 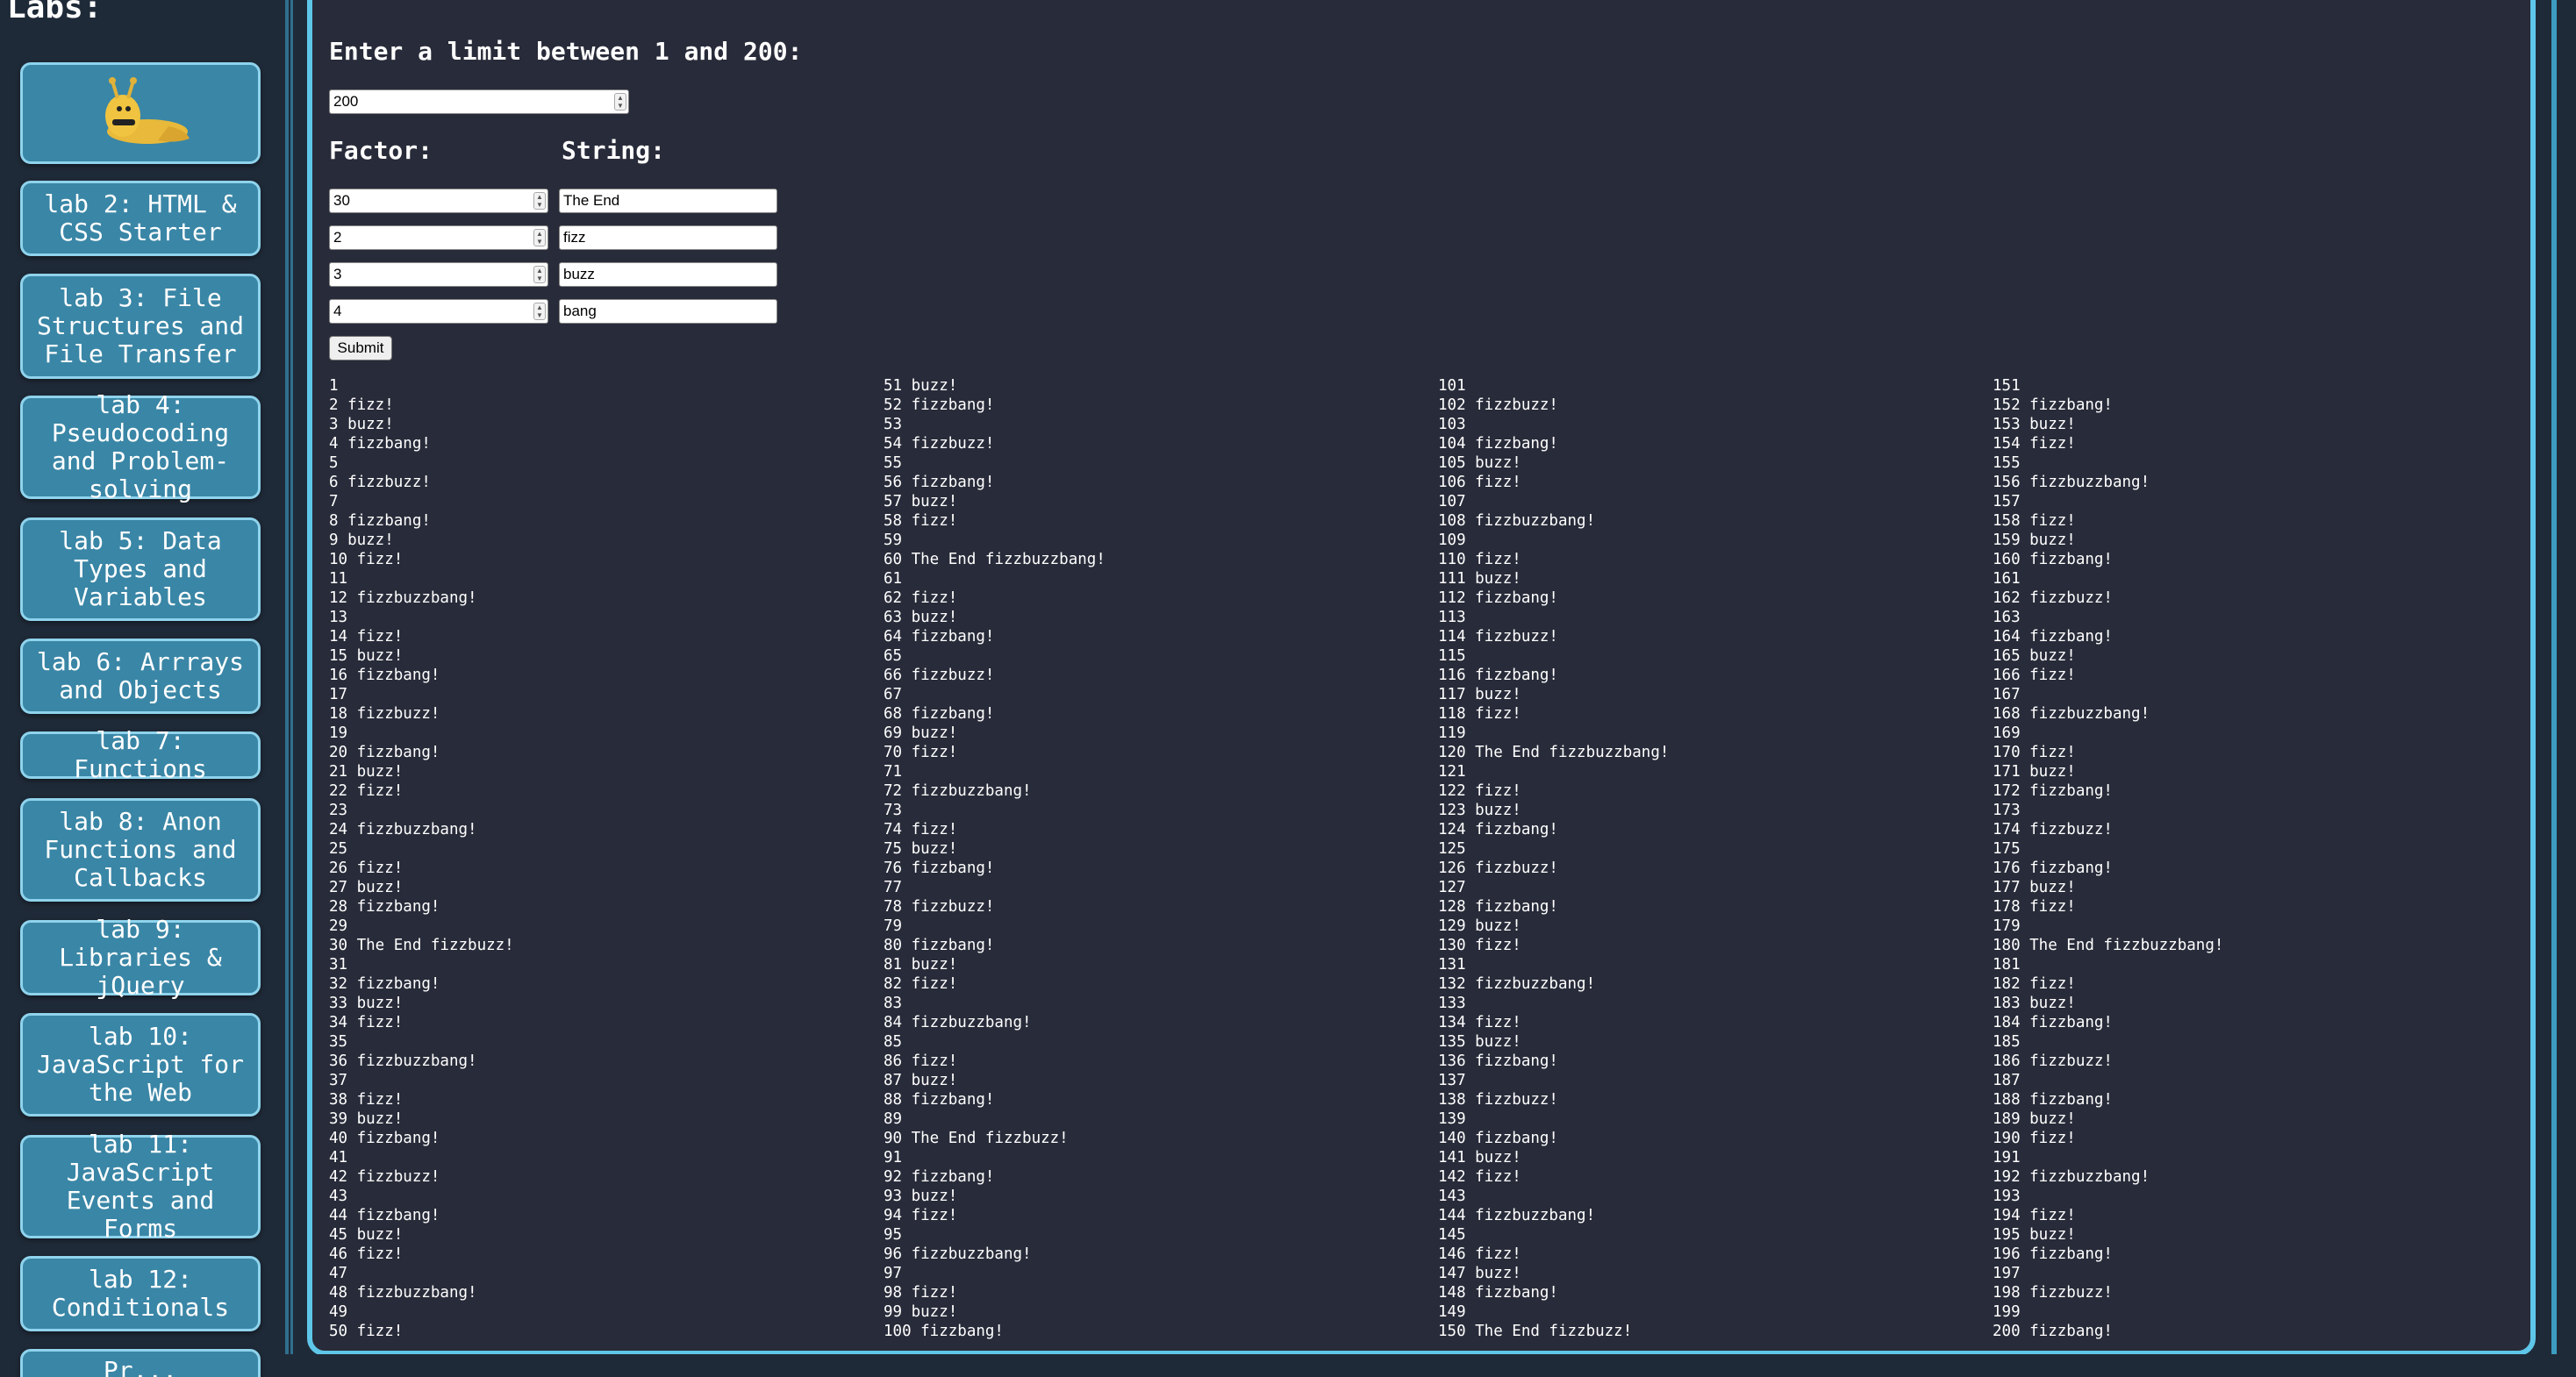 What do you see at coordinates (1535, 1331) in the screenshot?
I see `output-line: 150 The End fizzbuzz!` at bounding box center [1535, 1331].